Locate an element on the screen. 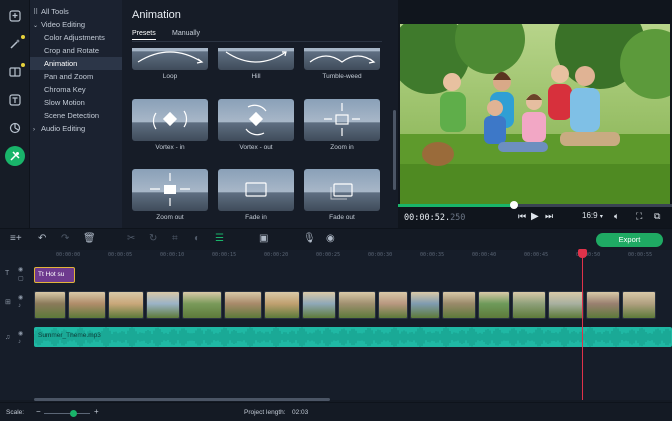  ruler-tick-label: 00:00:20 is located at coordinates (276, 255).